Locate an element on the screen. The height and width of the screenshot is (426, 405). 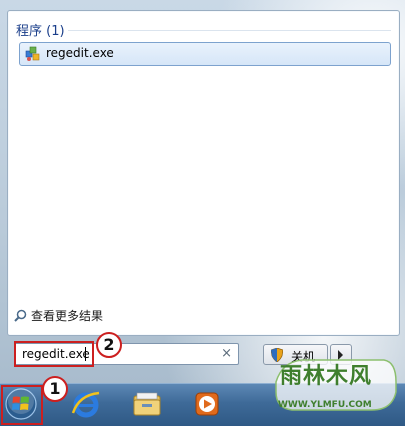
step-callout-2: 2 is located at coordinates (109, 345).